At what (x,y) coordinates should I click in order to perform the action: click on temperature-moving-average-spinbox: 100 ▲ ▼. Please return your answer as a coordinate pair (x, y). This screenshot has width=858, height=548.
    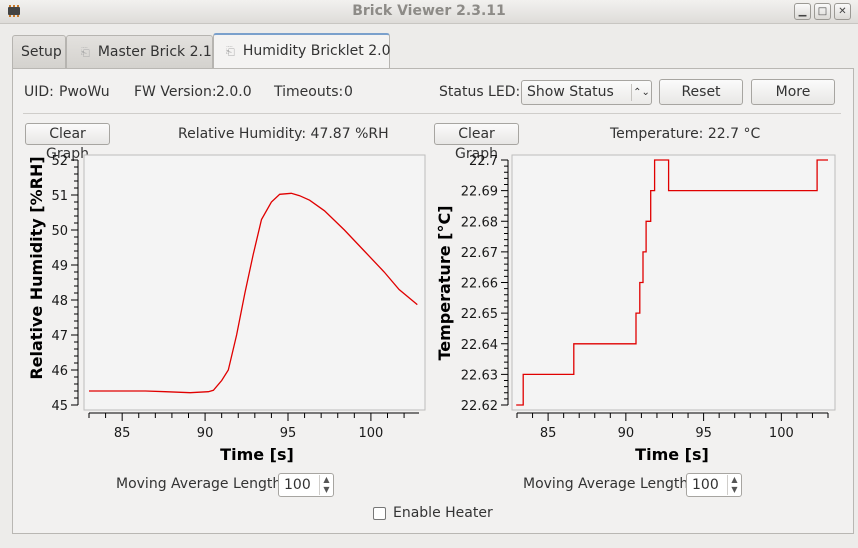
    Looking at the image, I should click on (714, 485).